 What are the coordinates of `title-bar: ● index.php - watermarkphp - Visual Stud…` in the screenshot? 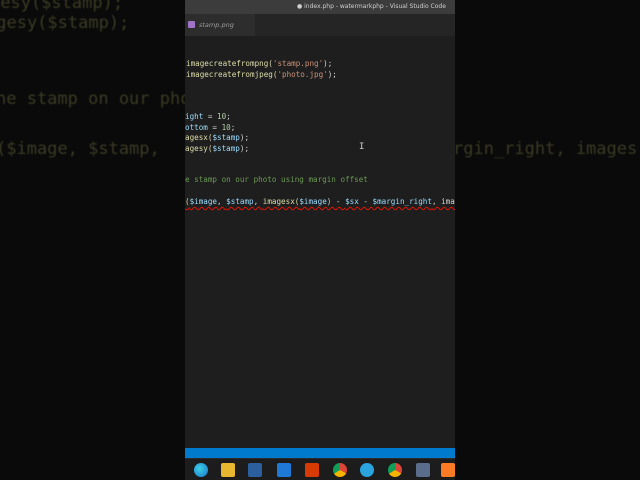 It's located at (320, 7).